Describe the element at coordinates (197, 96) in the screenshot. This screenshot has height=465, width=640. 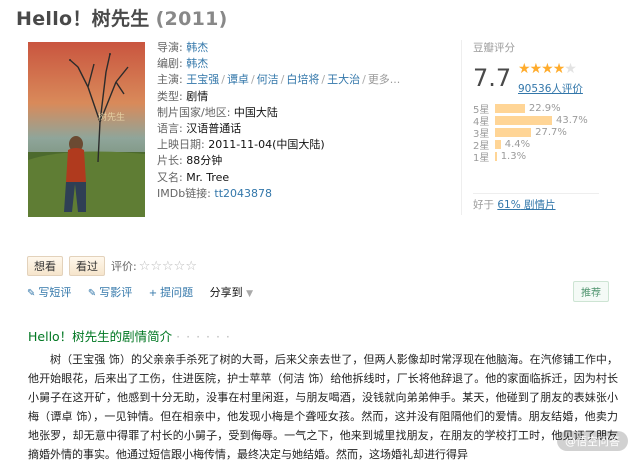
I see `genre-value: 剧情` at that location.